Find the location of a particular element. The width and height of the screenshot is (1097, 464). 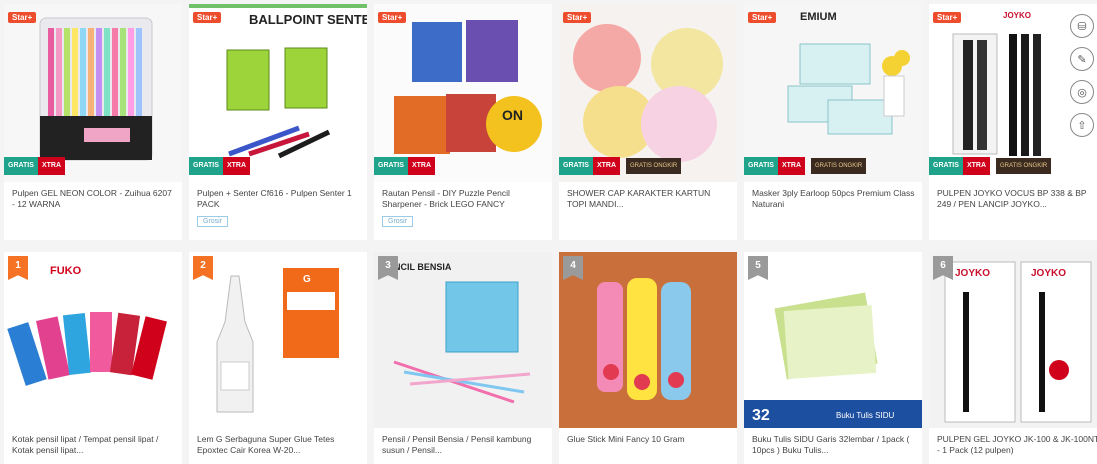

svg-text: ON is located at coordinates (512, 115).